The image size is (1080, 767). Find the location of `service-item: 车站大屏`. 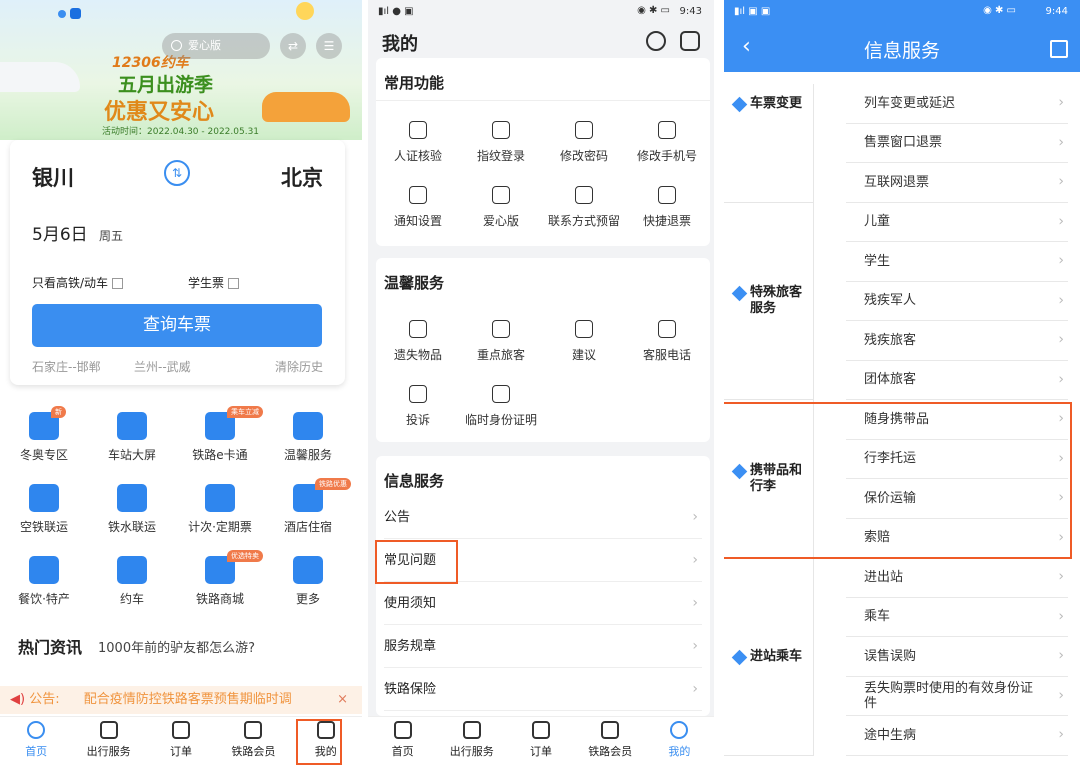

service-item: 车站大屏 is located at coordinates (132, 437).